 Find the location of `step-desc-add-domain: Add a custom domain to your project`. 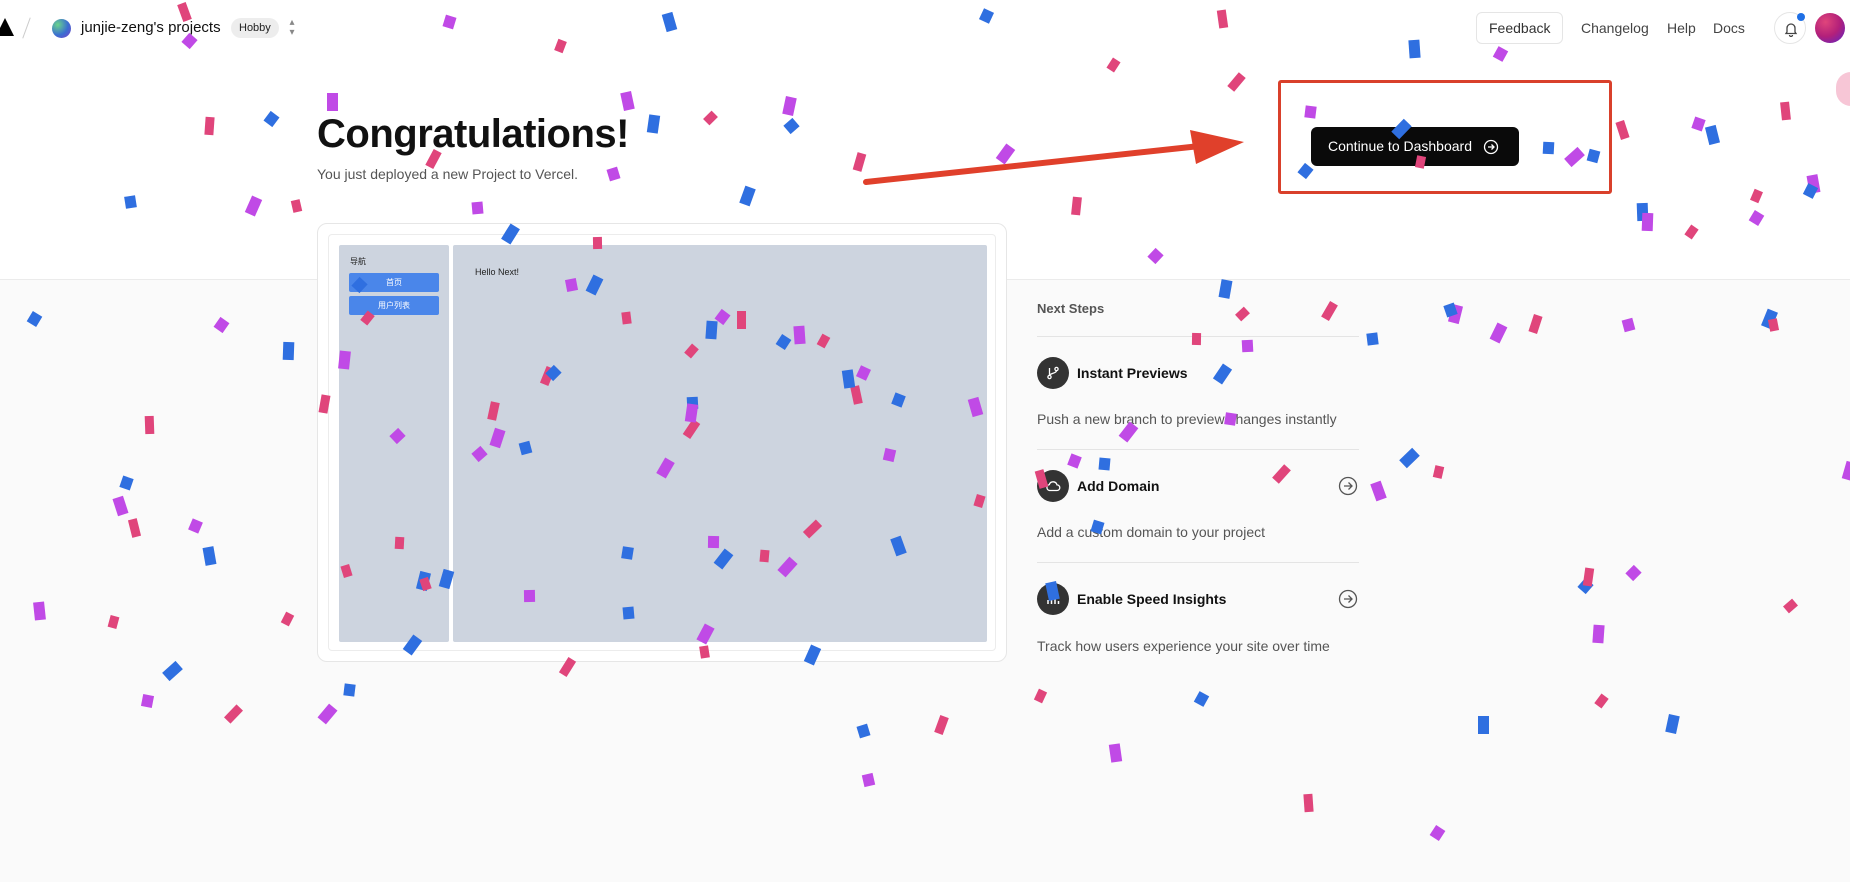

step-desc-add-domain: Add a custom domain to your project is located at coordinates (1151, 532).